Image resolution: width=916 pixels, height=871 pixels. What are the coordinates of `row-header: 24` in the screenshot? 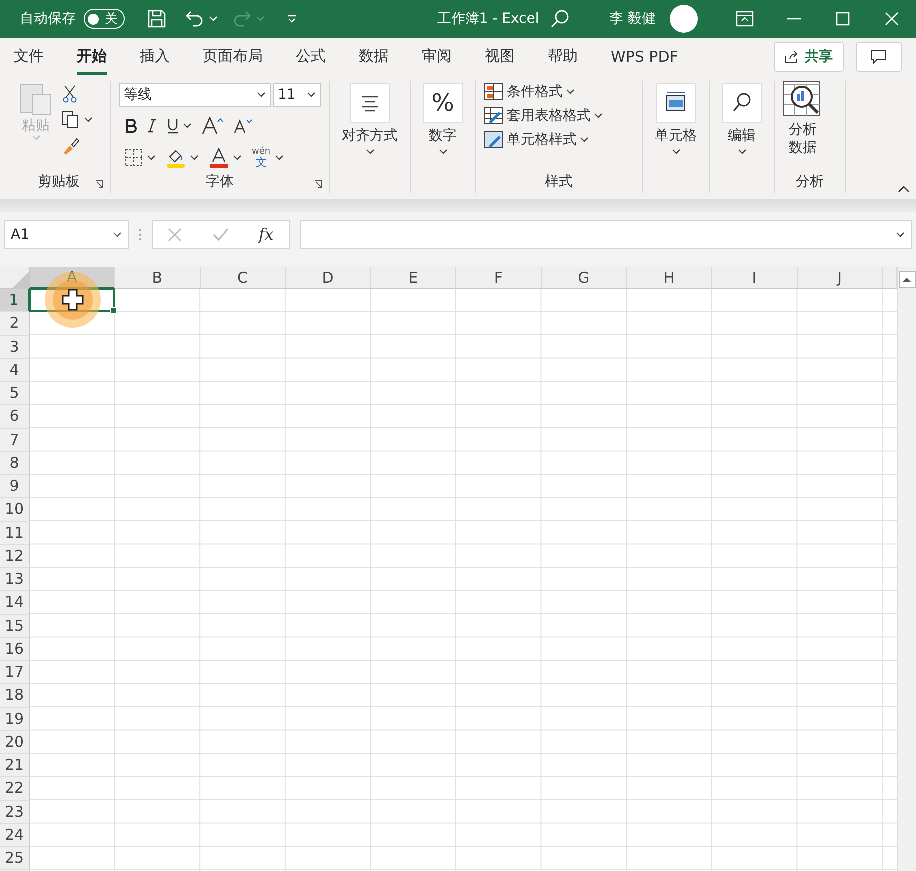 It's located at (15, 835).